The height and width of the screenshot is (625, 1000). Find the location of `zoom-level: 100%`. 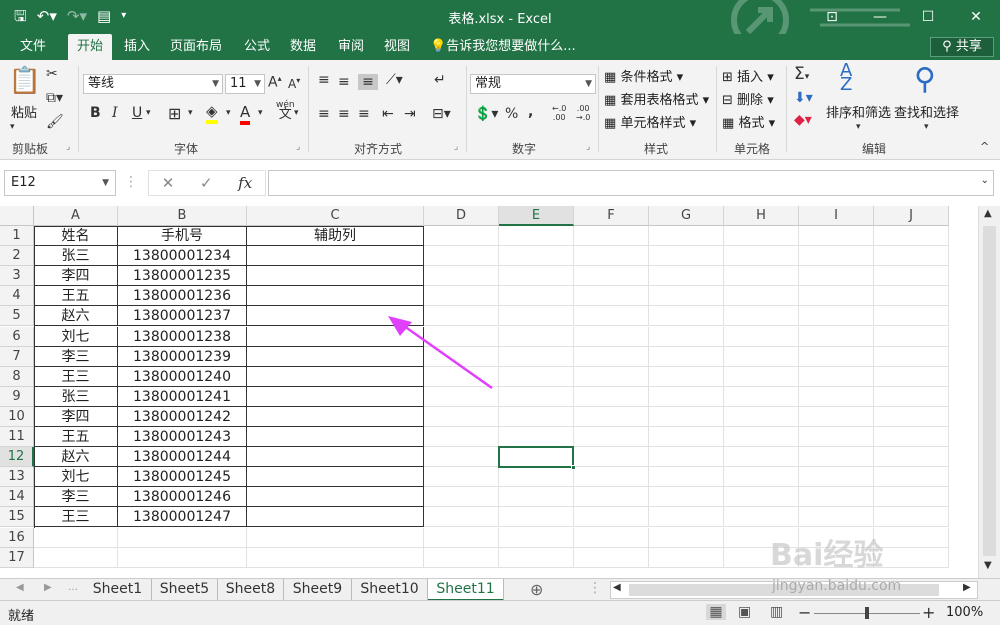

zoom-level: 100% is located at coordinates (964, 612).